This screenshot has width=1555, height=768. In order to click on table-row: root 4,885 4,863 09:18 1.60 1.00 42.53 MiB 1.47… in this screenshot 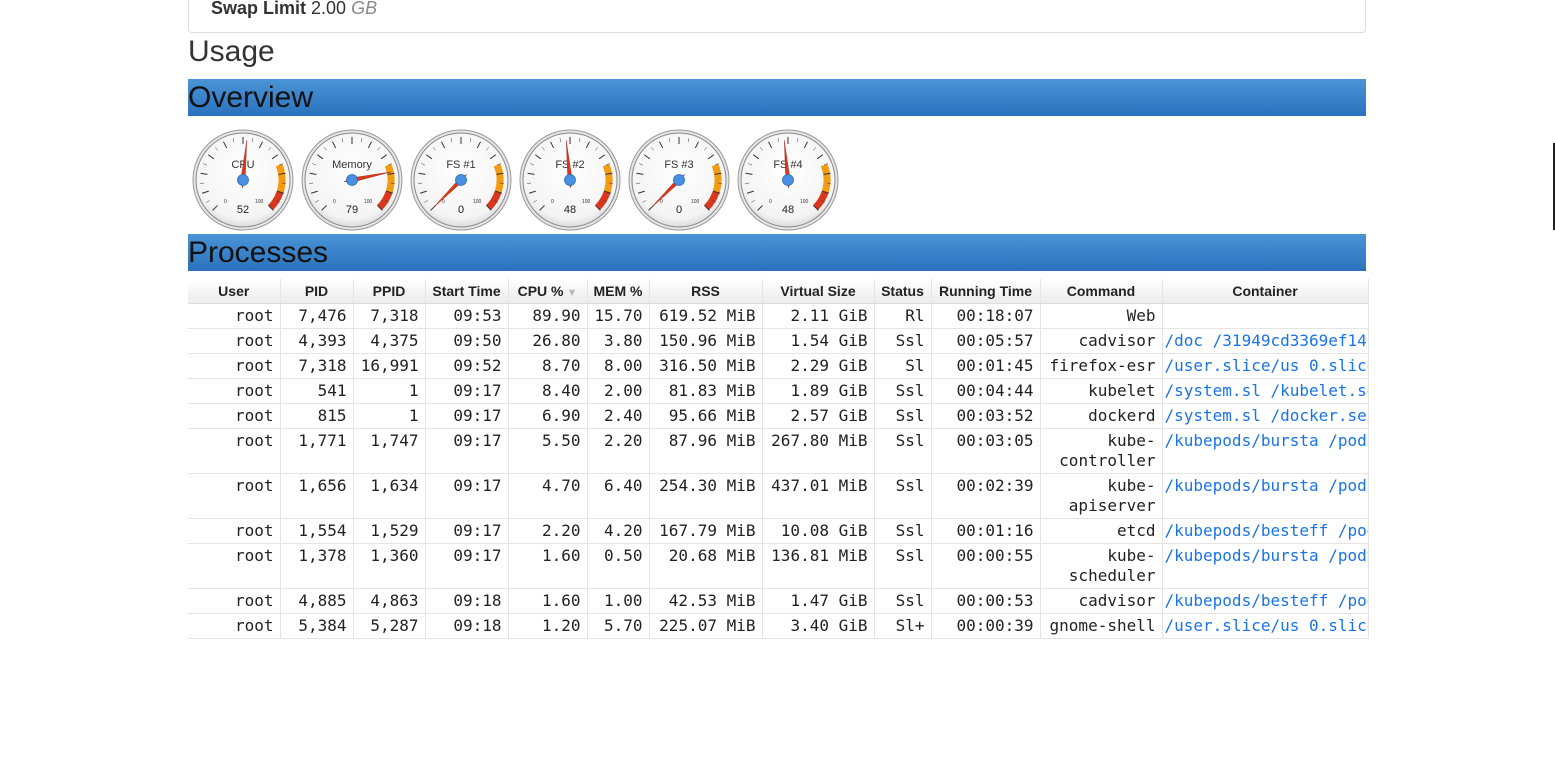, I will do `click(778, 601)`.